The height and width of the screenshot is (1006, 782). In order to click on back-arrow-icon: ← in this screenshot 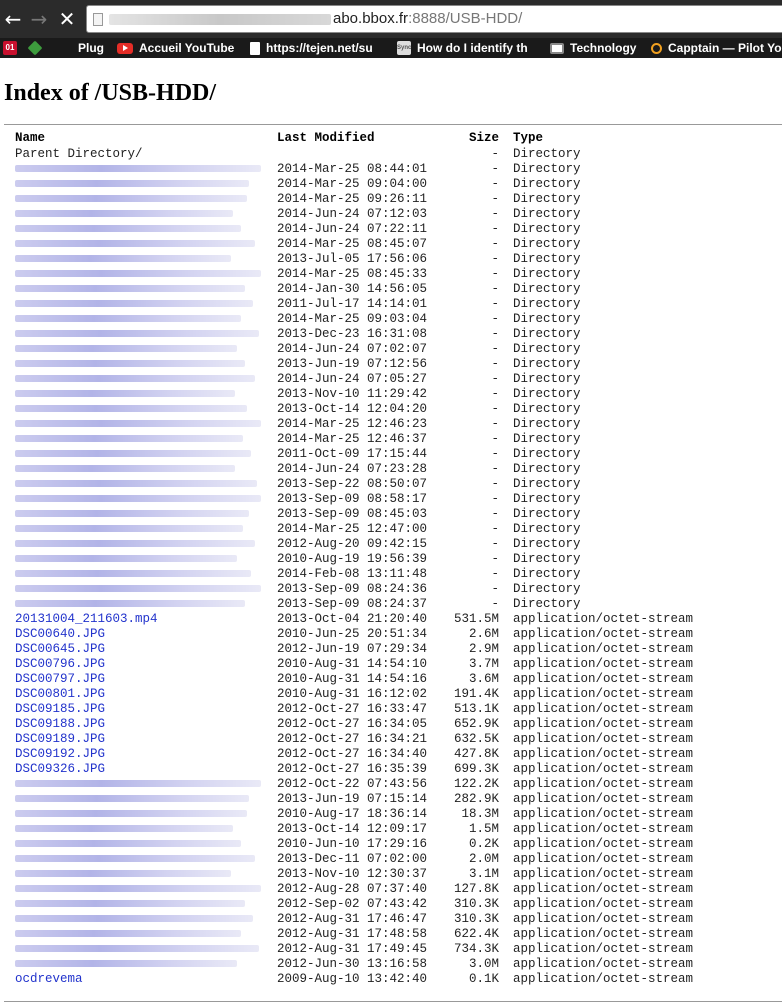, I will do `click(13, 19)`.